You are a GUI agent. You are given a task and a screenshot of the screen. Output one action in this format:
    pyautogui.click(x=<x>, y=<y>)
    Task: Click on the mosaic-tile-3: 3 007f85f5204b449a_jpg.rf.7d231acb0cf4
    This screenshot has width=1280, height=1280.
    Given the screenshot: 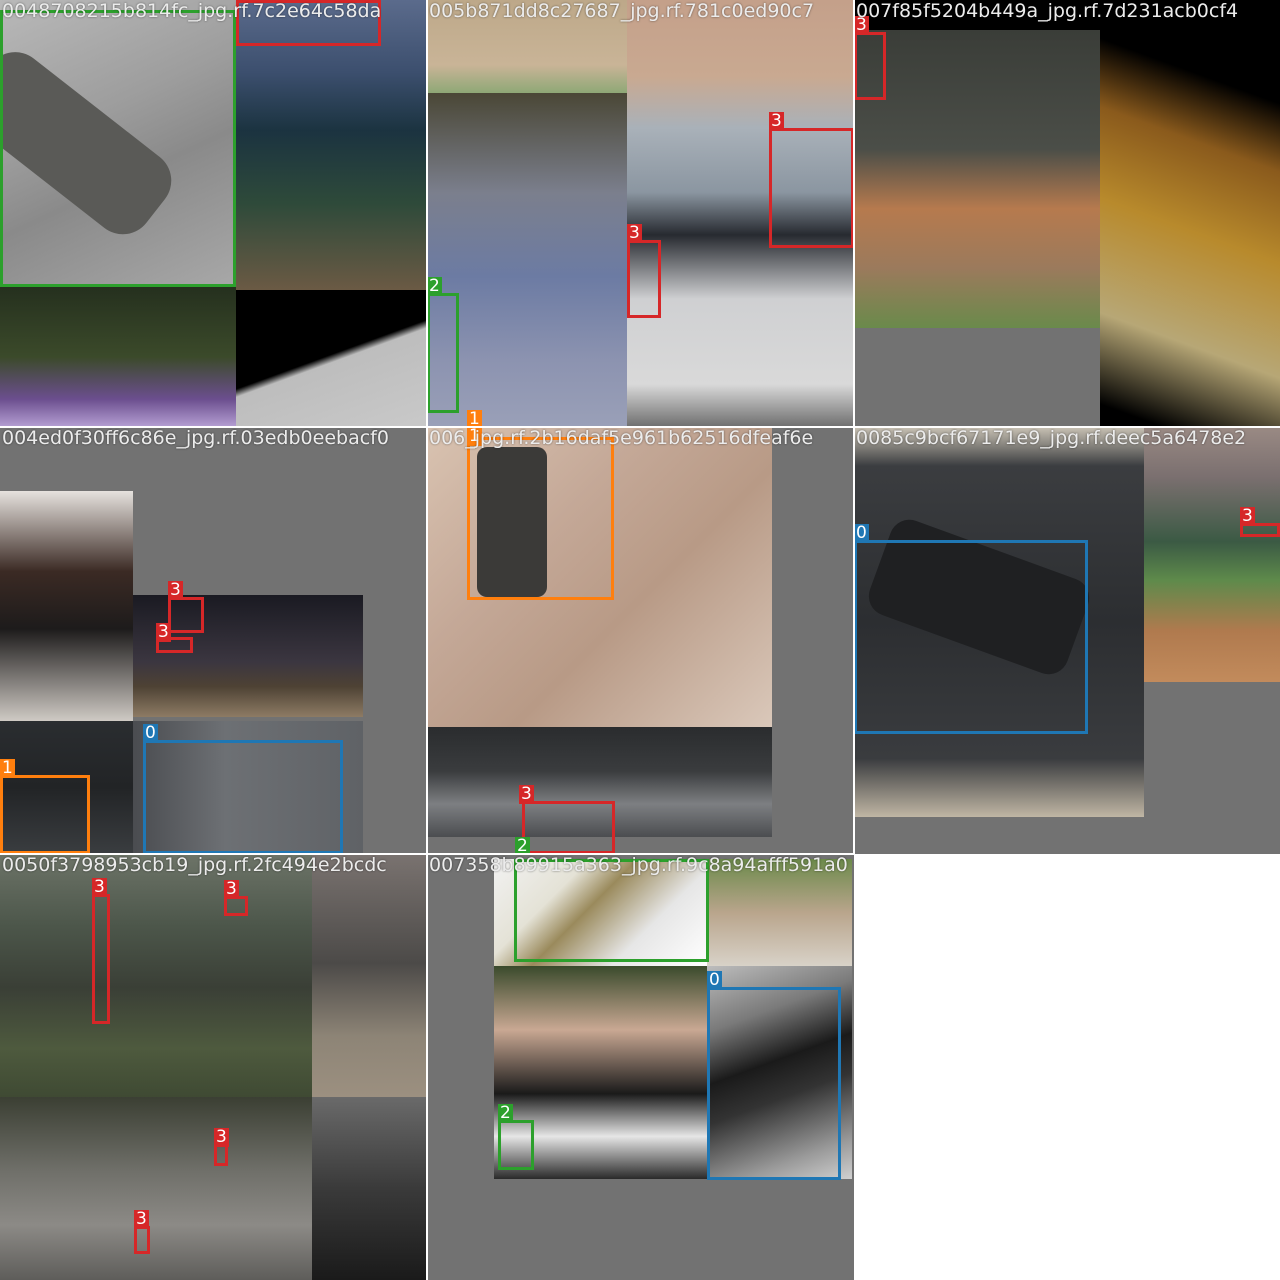 What is the action you would take?
    pyautogui.click(x=1067, y=213)
    